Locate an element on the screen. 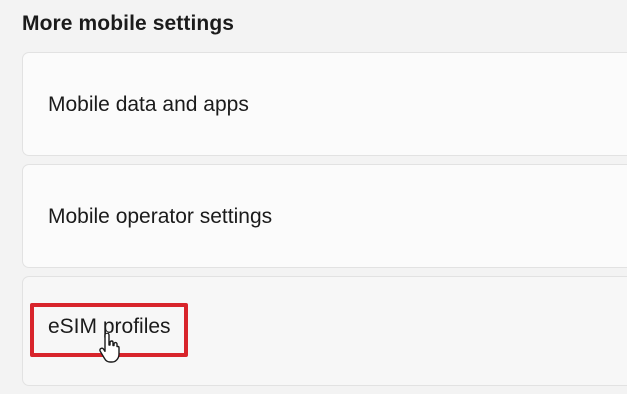 Image resolution: width=627 pixels, height=394 pixels. section-title: More mobile settings is located at coordinates (128, 23).